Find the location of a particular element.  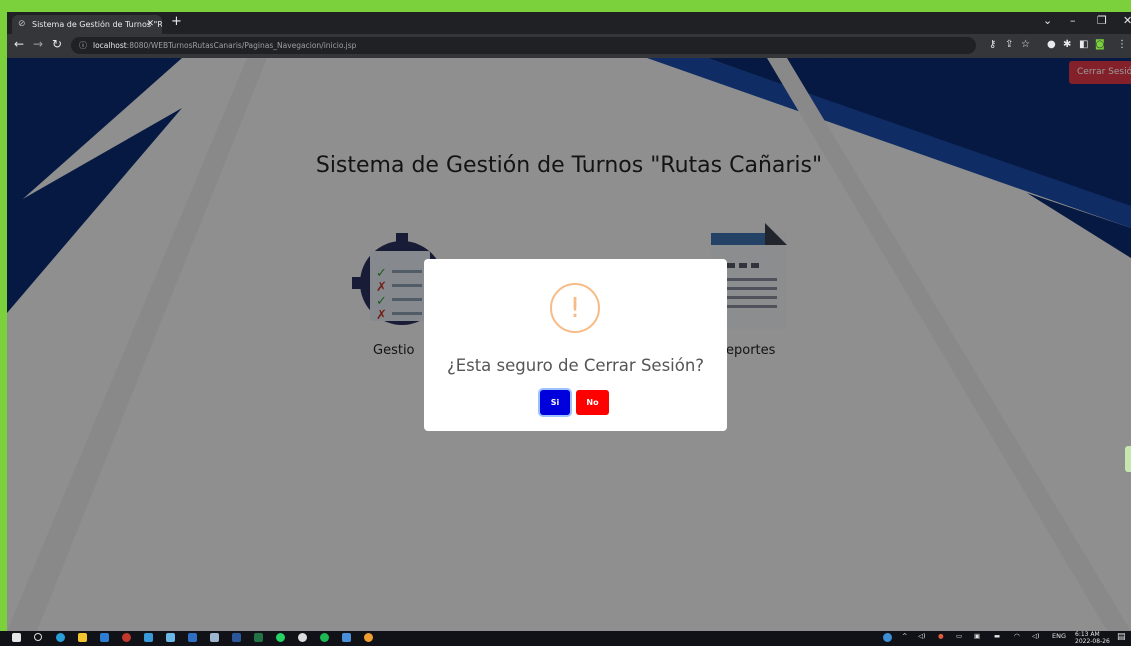

minimize-icon: – is located at coordinates (1073, 20).